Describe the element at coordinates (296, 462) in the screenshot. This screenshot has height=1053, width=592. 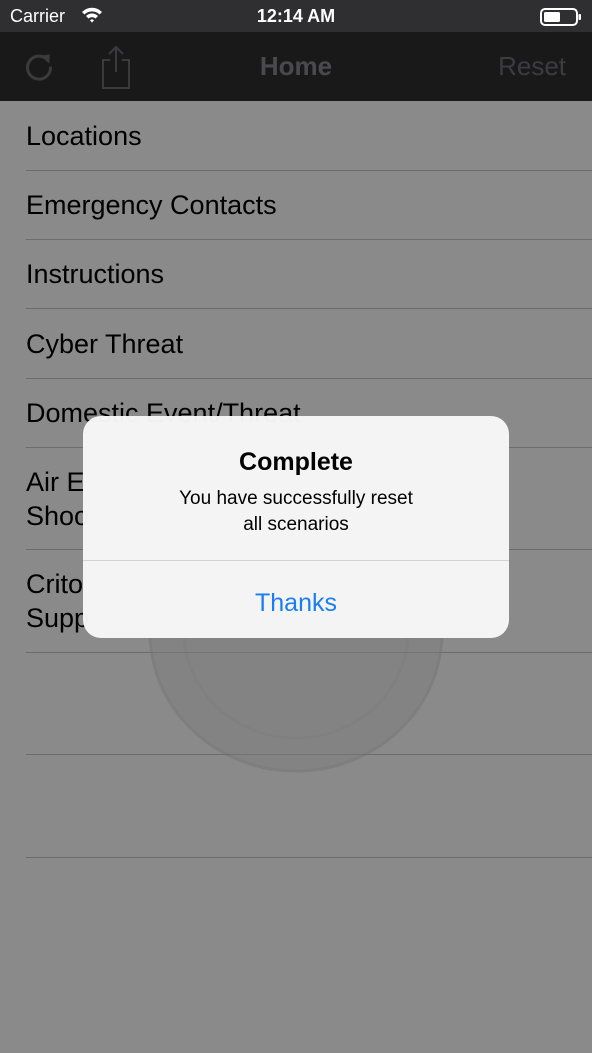
I see `alert-title: Complete` at that location.